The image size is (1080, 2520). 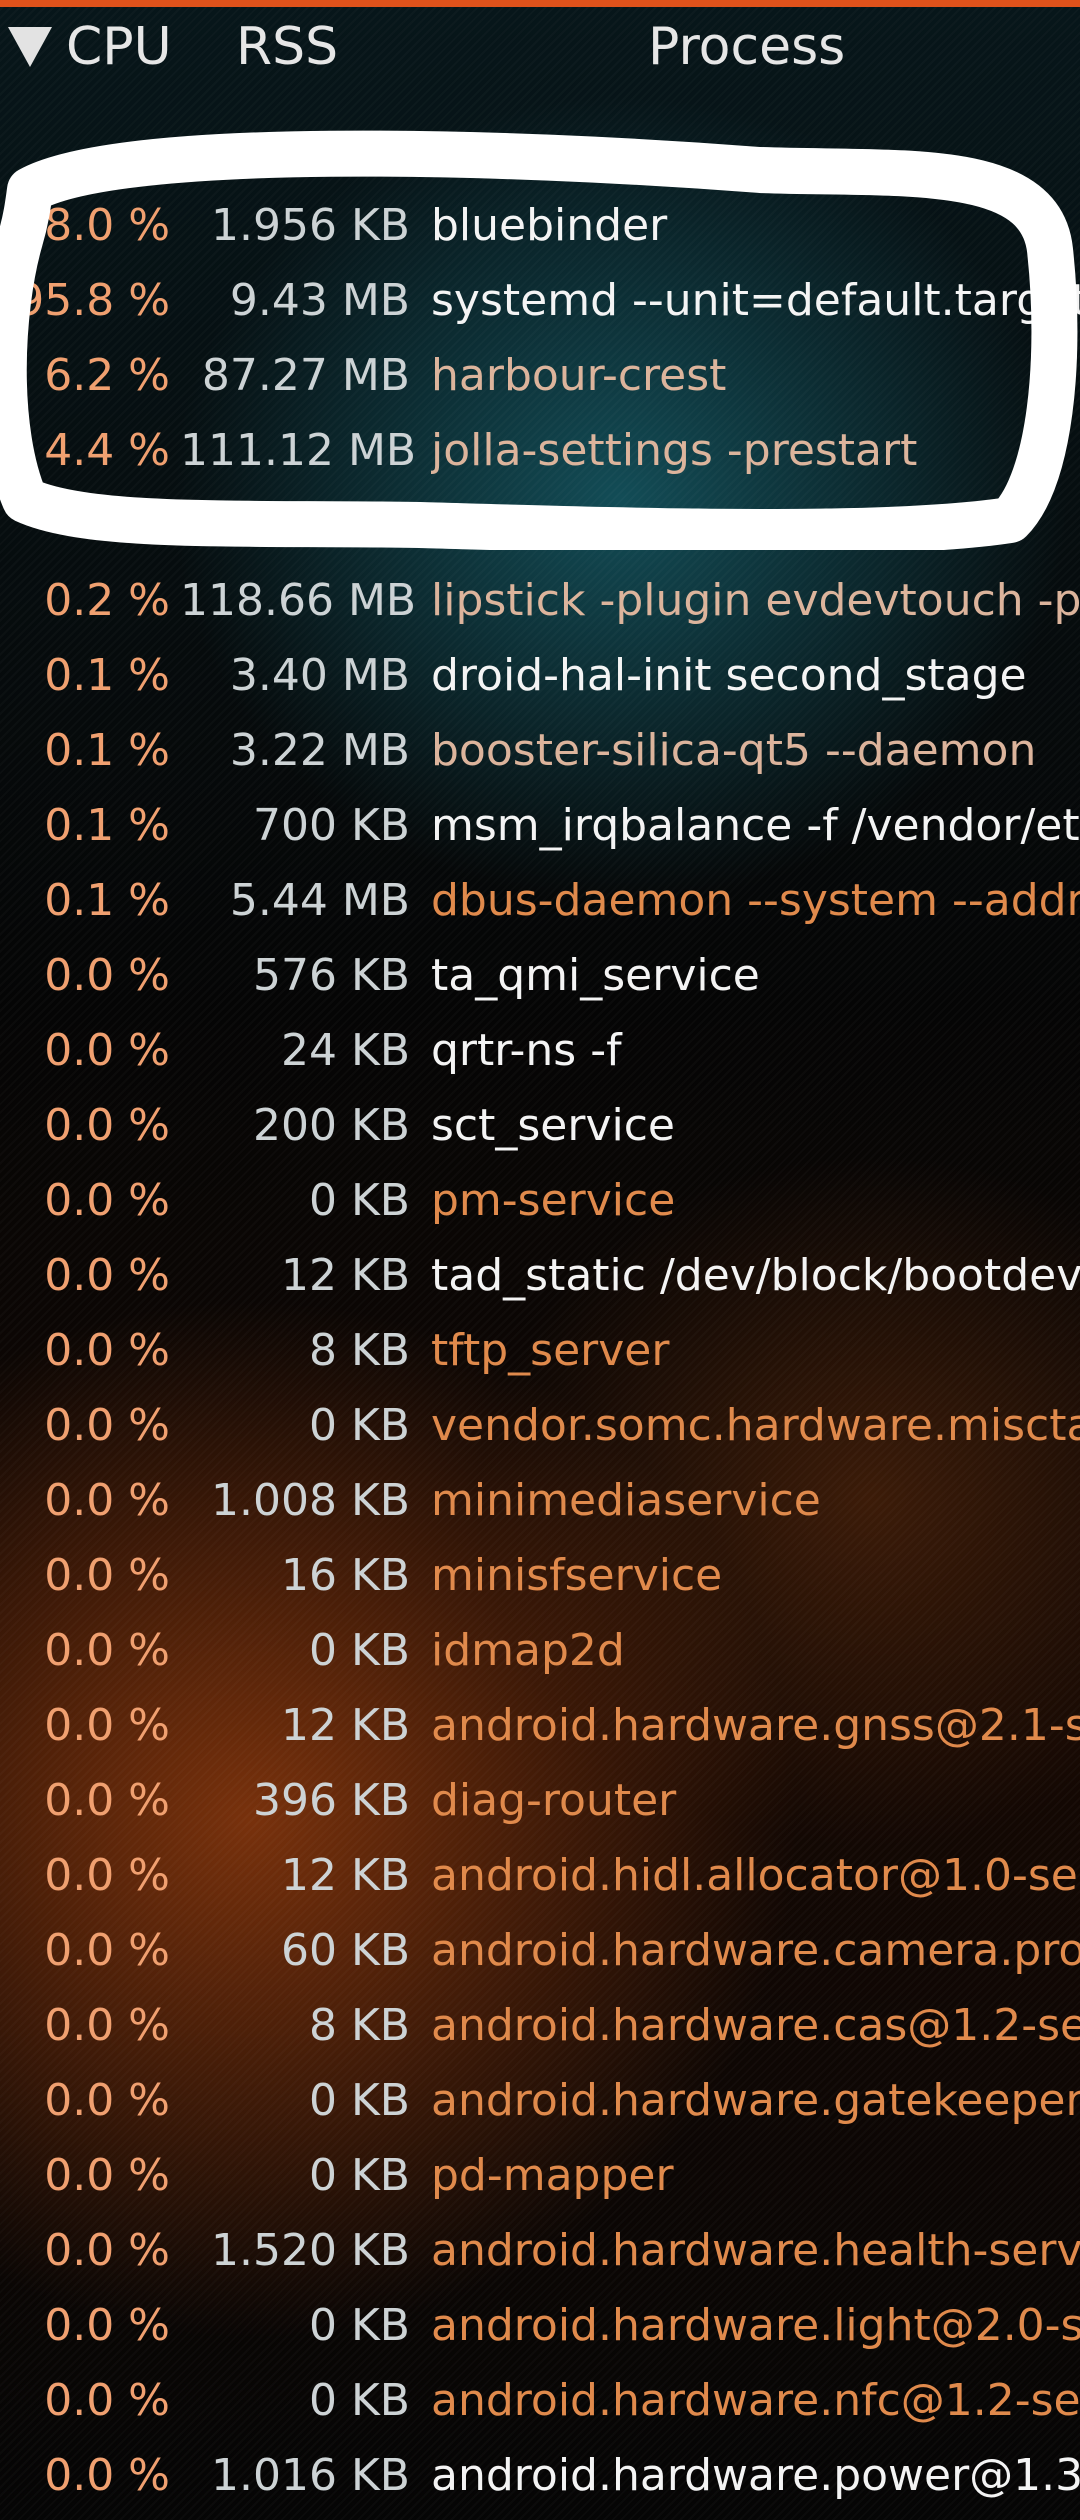 I want to click on process-row: 98.0 % 1.956 KB bluebinder, so click(x=540, y=225).